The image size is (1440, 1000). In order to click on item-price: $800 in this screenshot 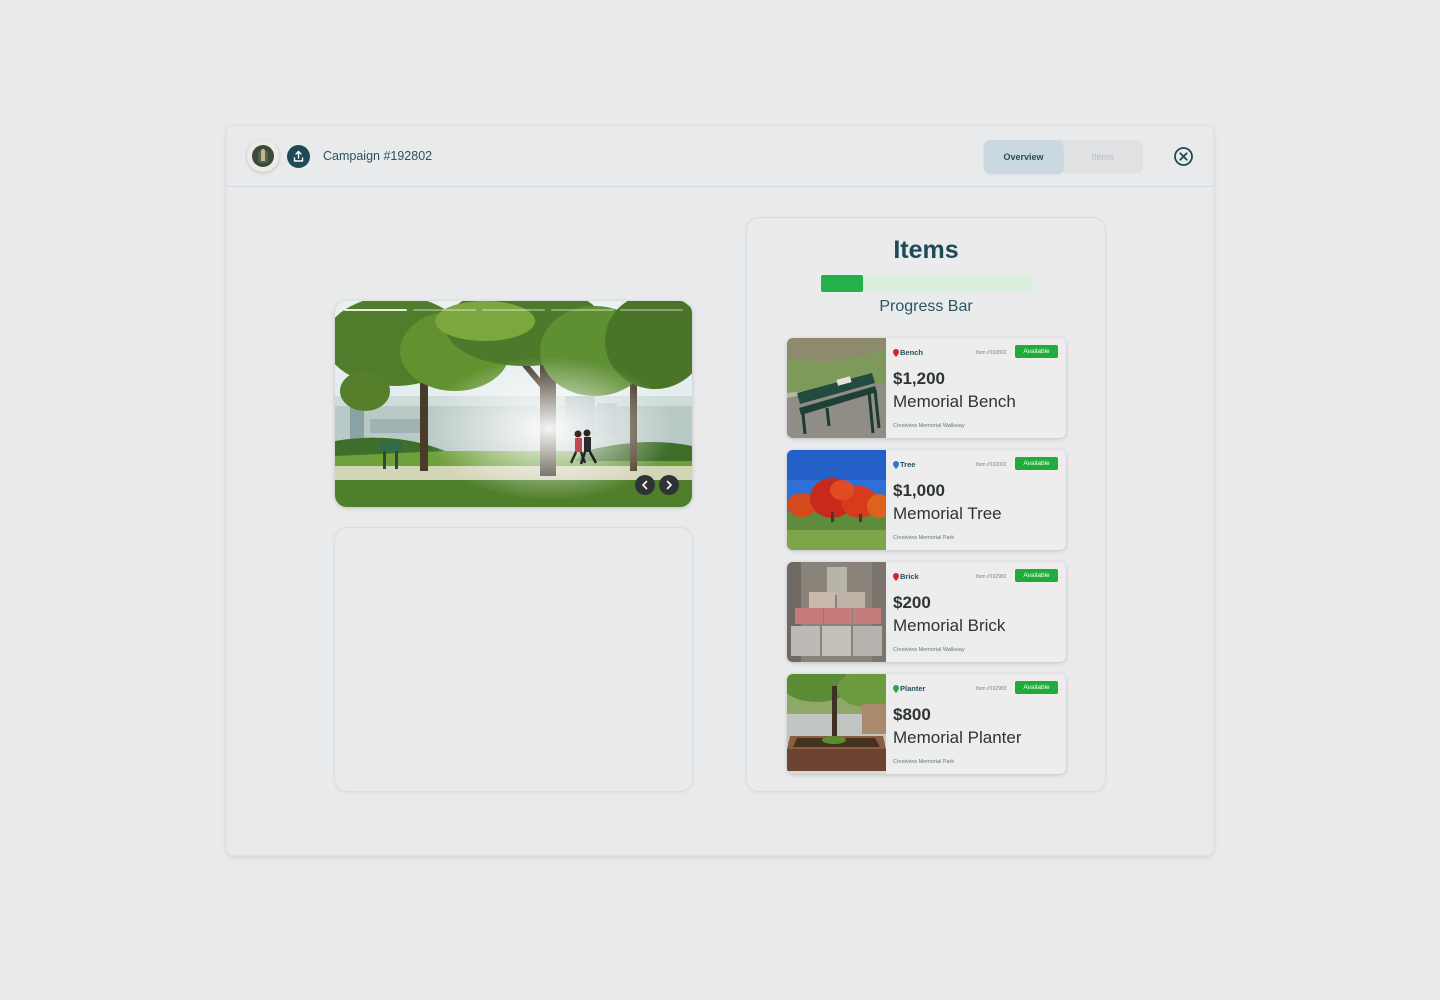, I will do `click(912, 714)`.